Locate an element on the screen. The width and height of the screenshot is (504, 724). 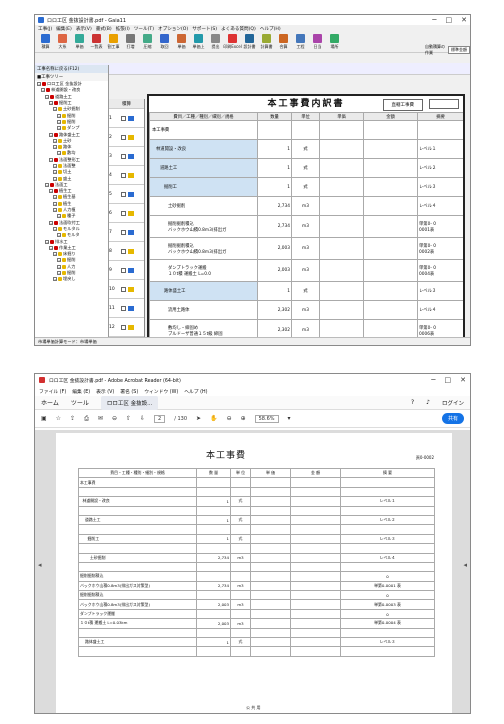
zoom-level: 58.6% is located at coordinates (266, 418).